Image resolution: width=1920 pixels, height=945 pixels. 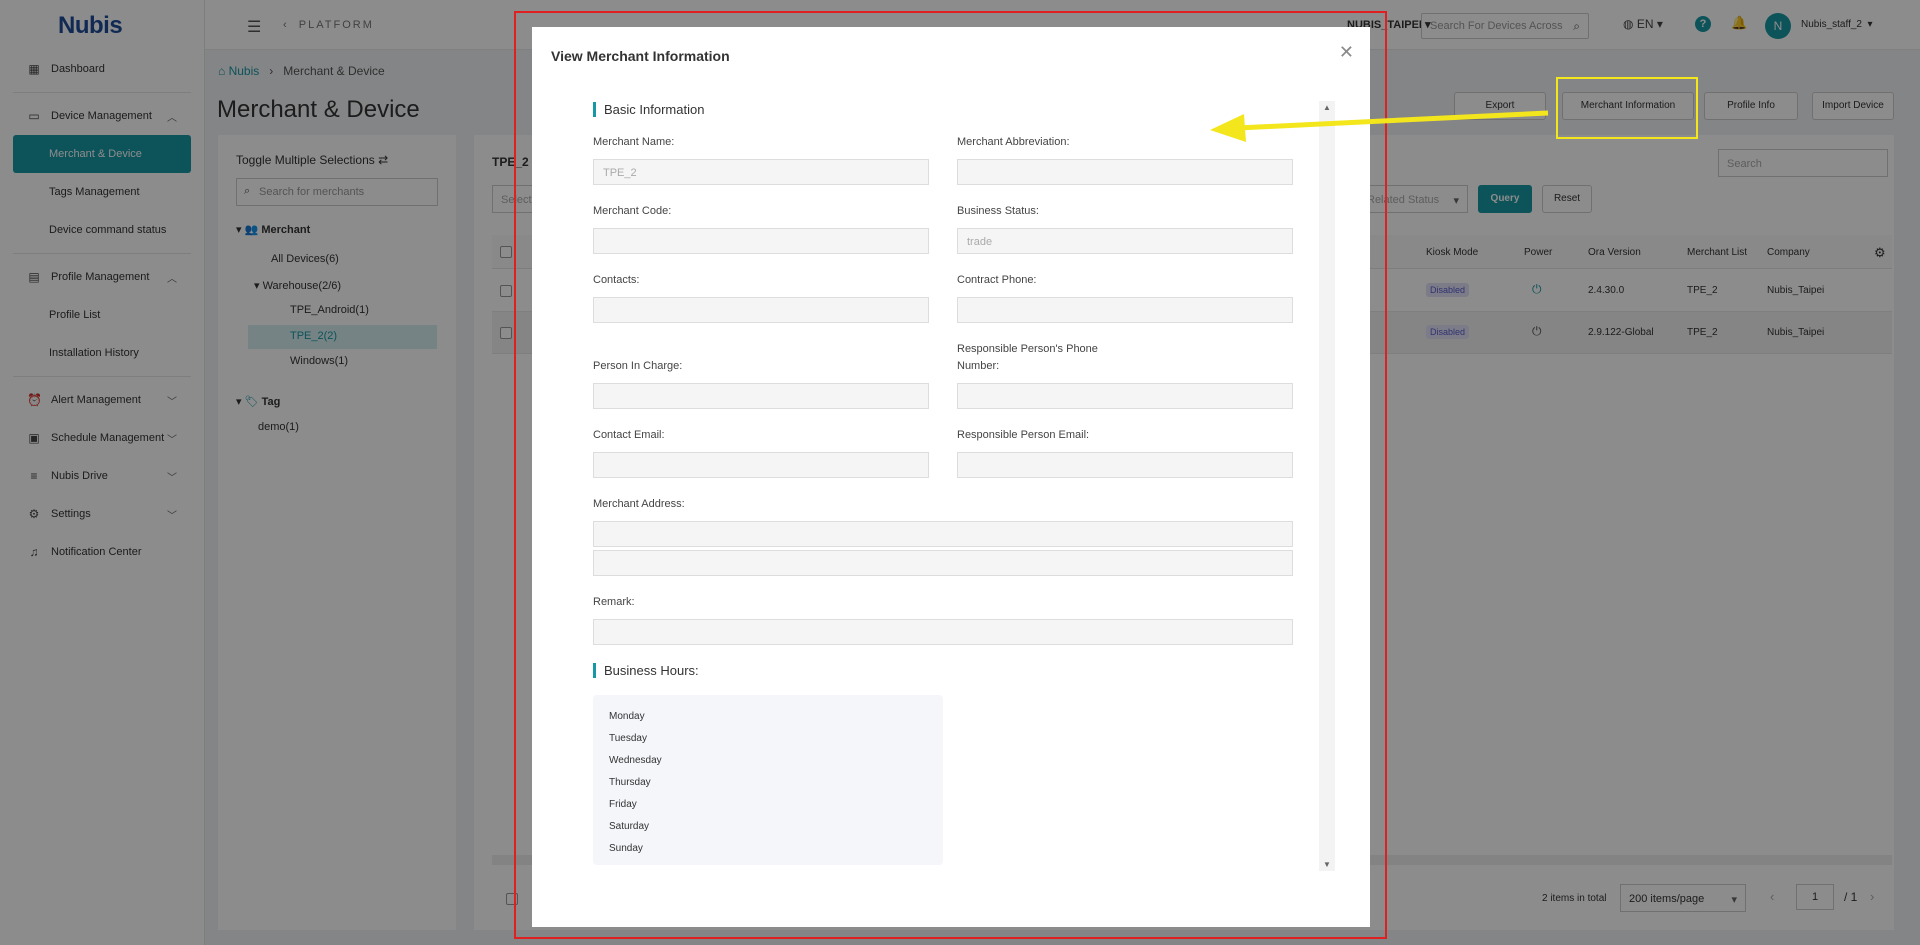 I want to click on yellow-highlight-frame, so click(x=1627, y=108).